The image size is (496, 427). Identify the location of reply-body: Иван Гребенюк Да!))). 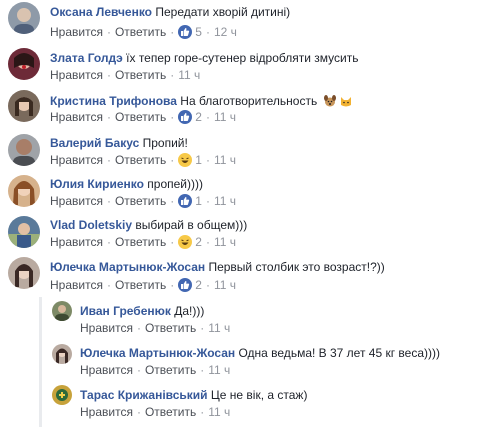
(142, 311).